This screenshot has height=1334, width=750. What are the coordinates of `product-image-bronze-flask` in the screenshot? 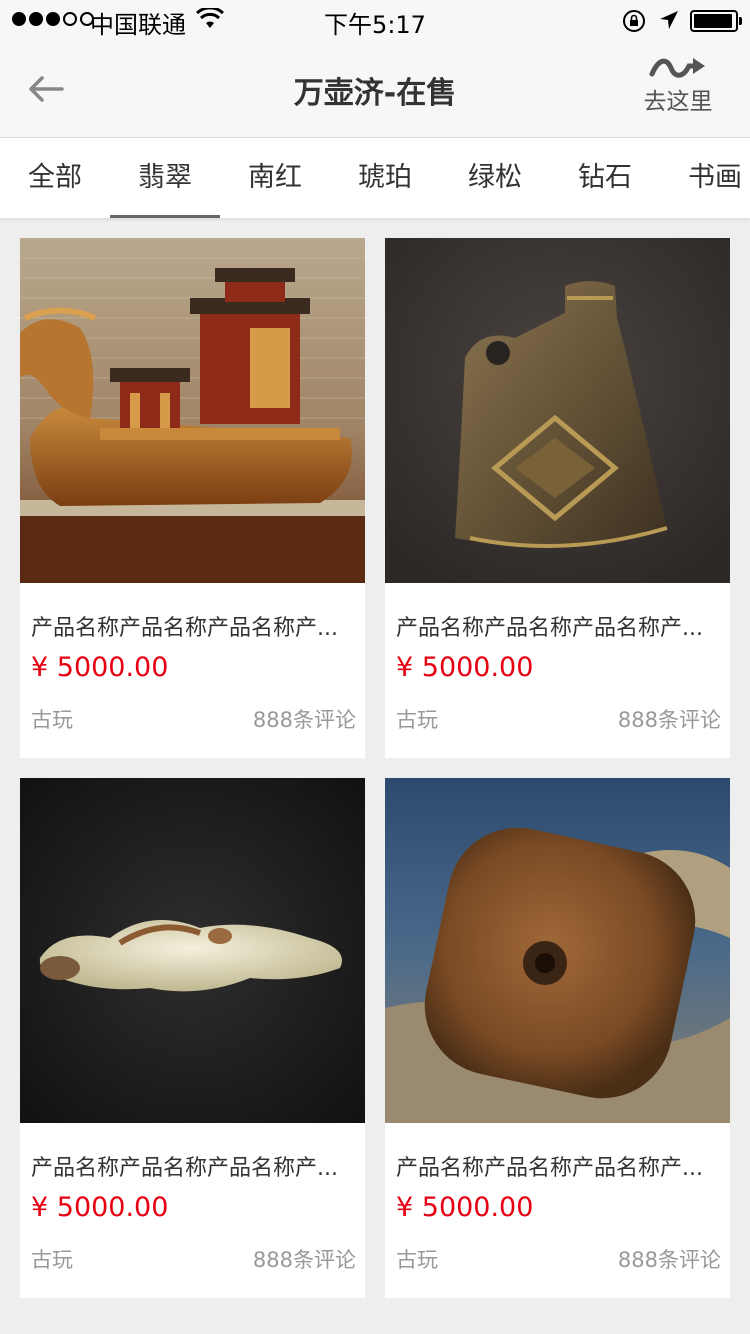 It's located at (557, 410).